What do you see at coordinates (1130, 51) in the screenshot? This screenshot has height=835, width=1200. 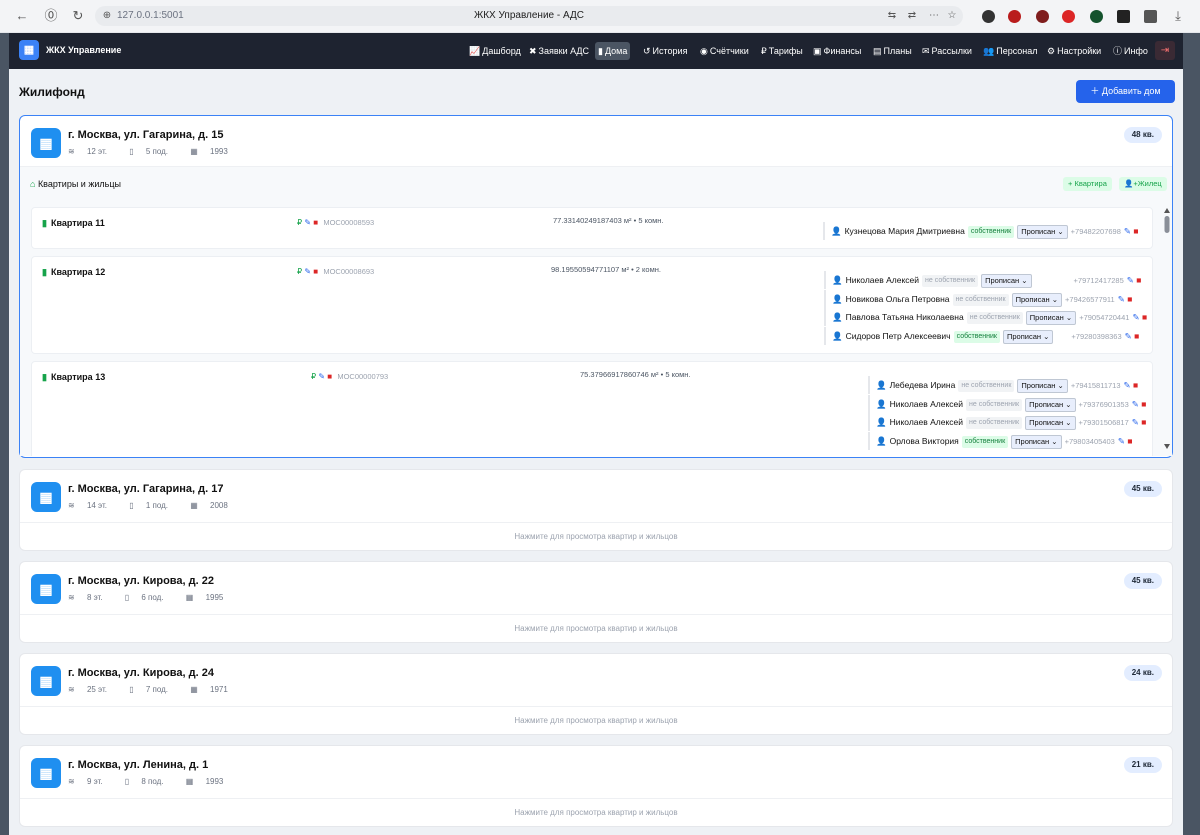 I see `nav-info: ⓘ Инфо` at bounding box center [1130, 51].